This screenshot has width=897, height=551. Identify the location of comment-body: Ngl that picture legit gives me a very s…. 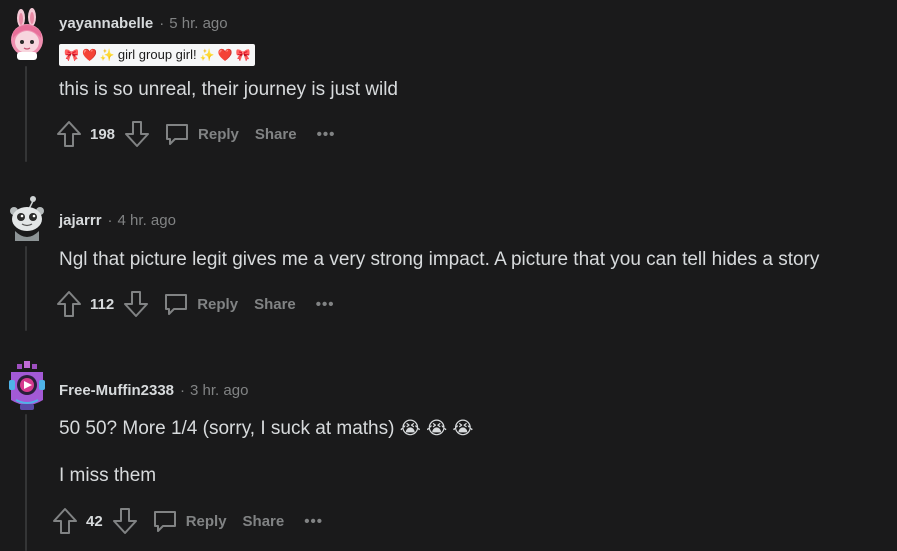
(439, 259).